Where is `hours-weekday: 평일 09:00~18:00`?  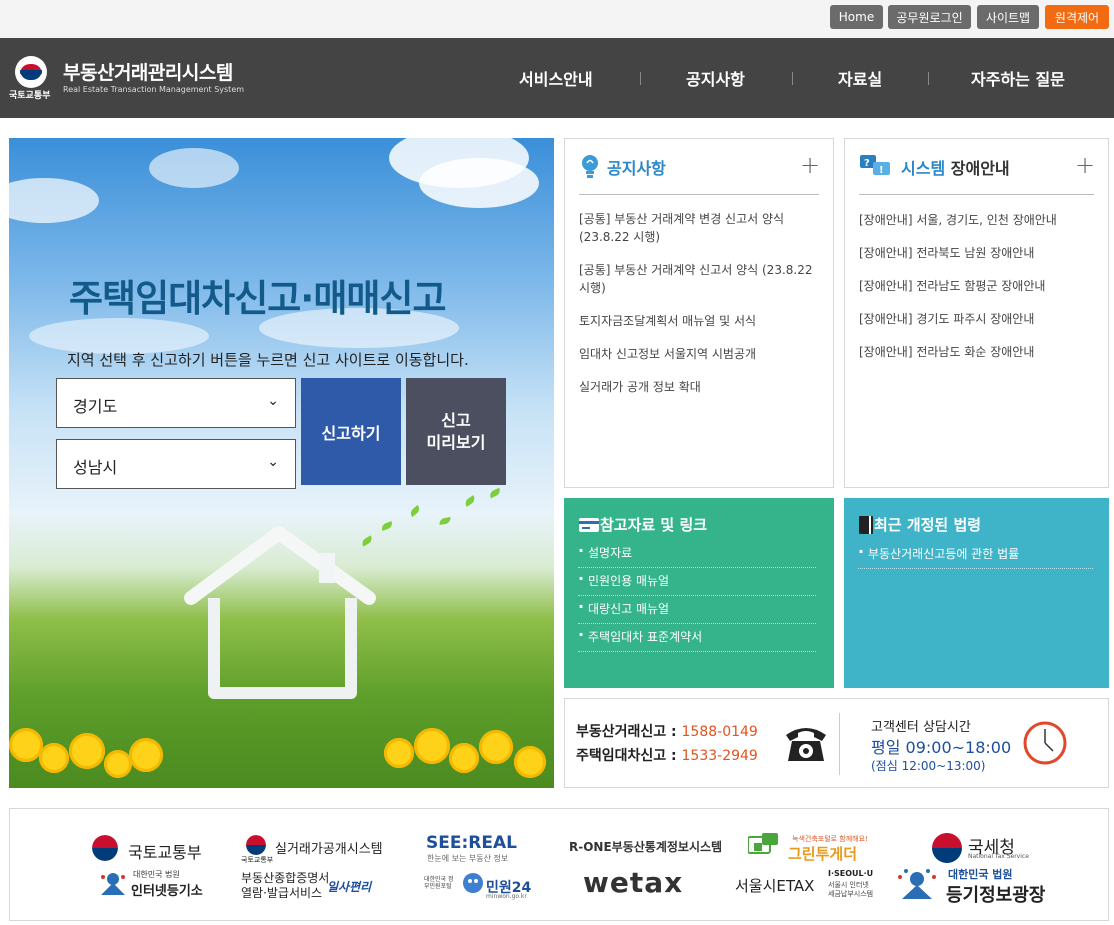
hours-weekday: 평일 09:00~18:00 is located at coordinates (941, 747).